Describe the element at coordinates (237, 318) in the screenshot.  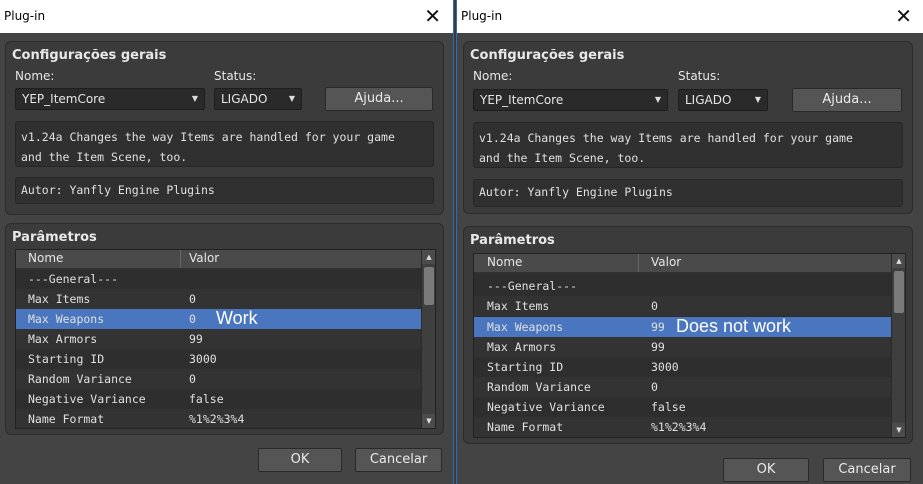
I see `annotation-text: Work` at that location.